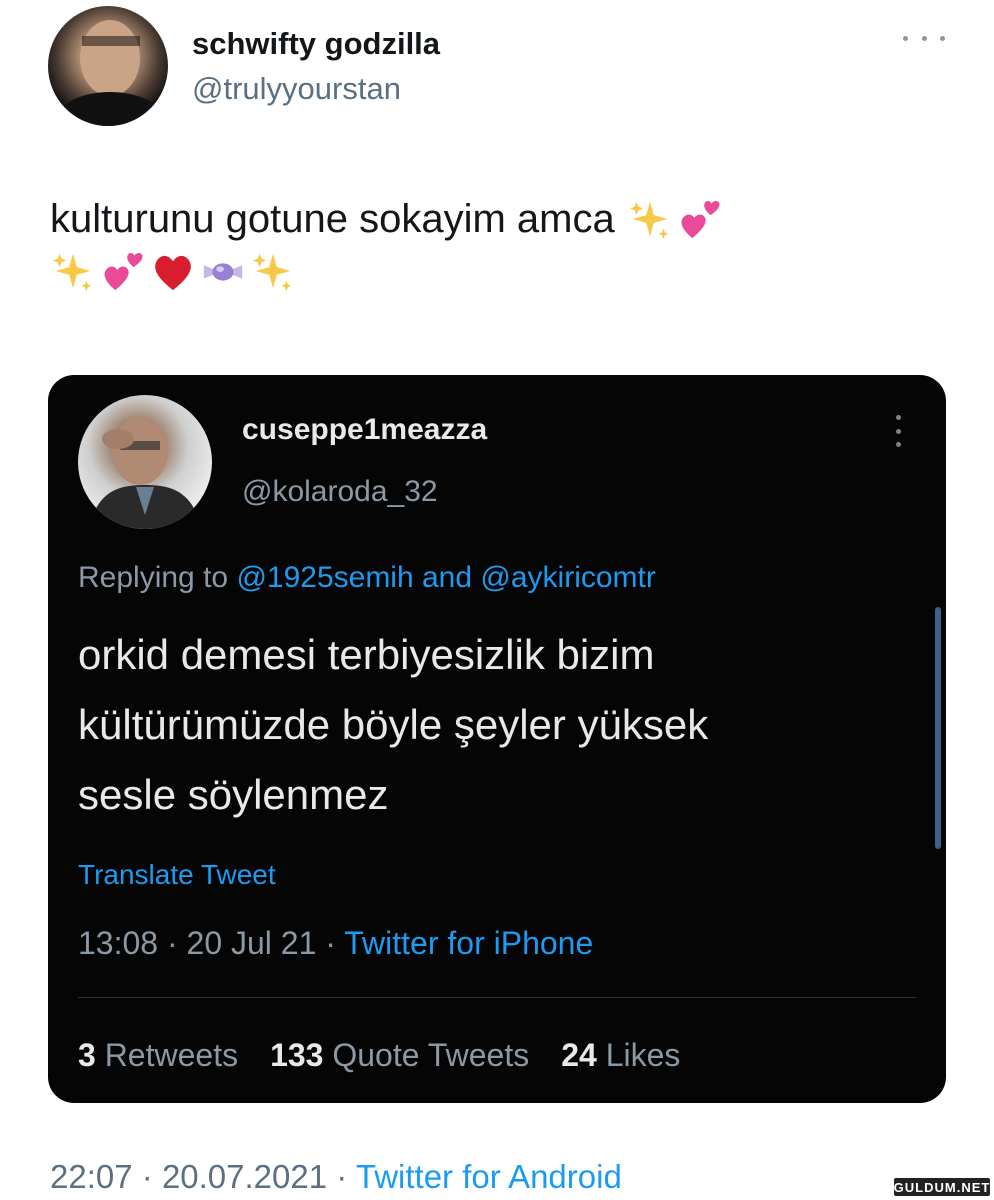 The image size is (994, 1200). I want to click on quoted-handle: @kolaroda_32, so click(340, 492).